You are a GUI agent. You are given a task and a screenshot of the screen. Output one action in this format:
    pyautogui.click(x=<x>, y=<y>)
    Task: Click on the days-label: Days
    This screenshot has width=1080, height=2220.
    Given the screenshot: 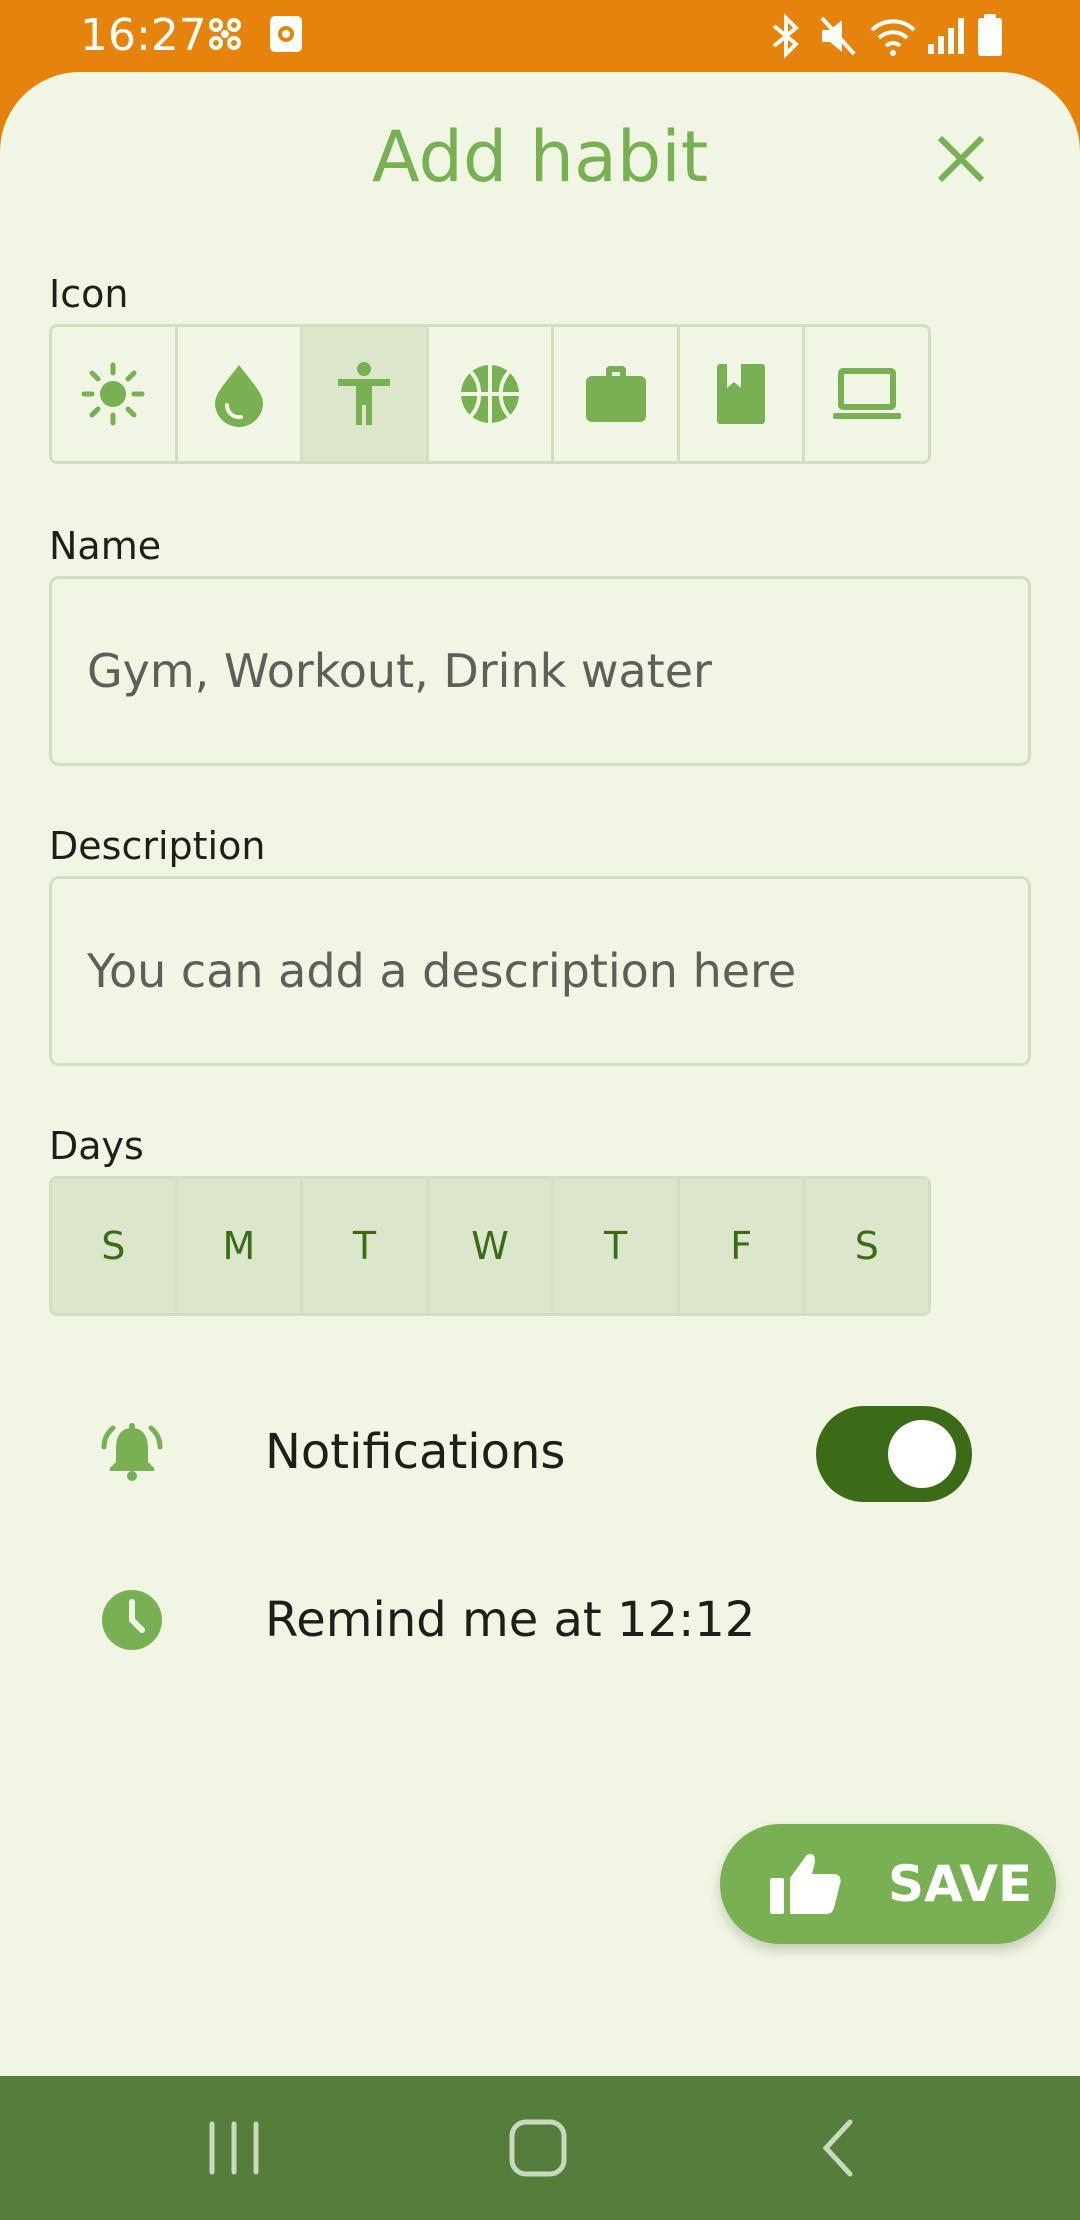 What is the action you would take?
    pyautogui.click(x=96, y=1146)
    